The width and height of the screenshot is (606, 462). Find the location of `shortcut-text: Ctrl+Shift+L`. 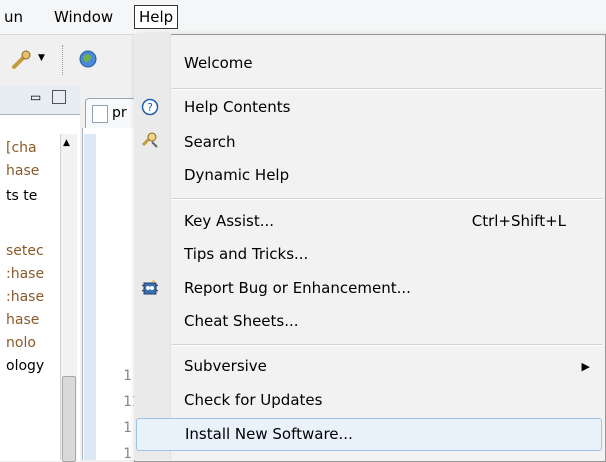

shortcut-text: Ctrl+Shift+L is located at coordinates (518, 221).